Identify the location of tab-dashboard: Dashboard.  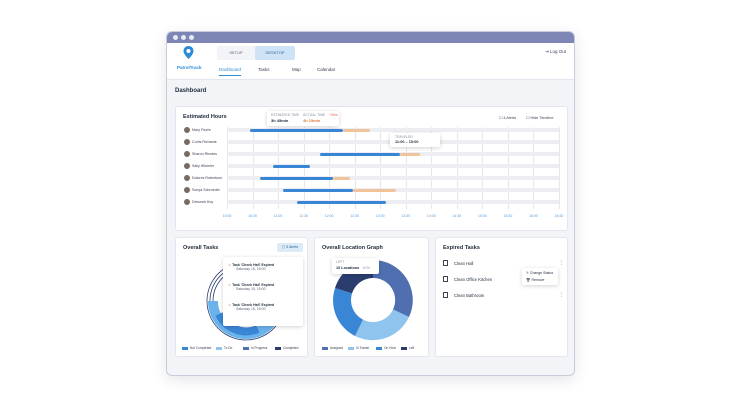
(230, 71).